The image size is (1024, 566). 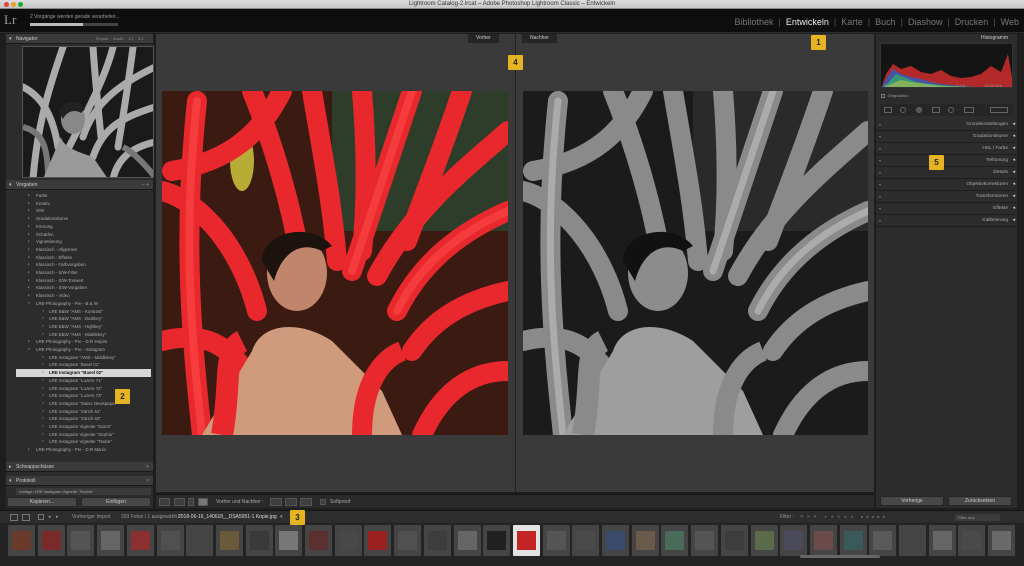 I want to click on second-window-icon, so click(x=26, y=517).